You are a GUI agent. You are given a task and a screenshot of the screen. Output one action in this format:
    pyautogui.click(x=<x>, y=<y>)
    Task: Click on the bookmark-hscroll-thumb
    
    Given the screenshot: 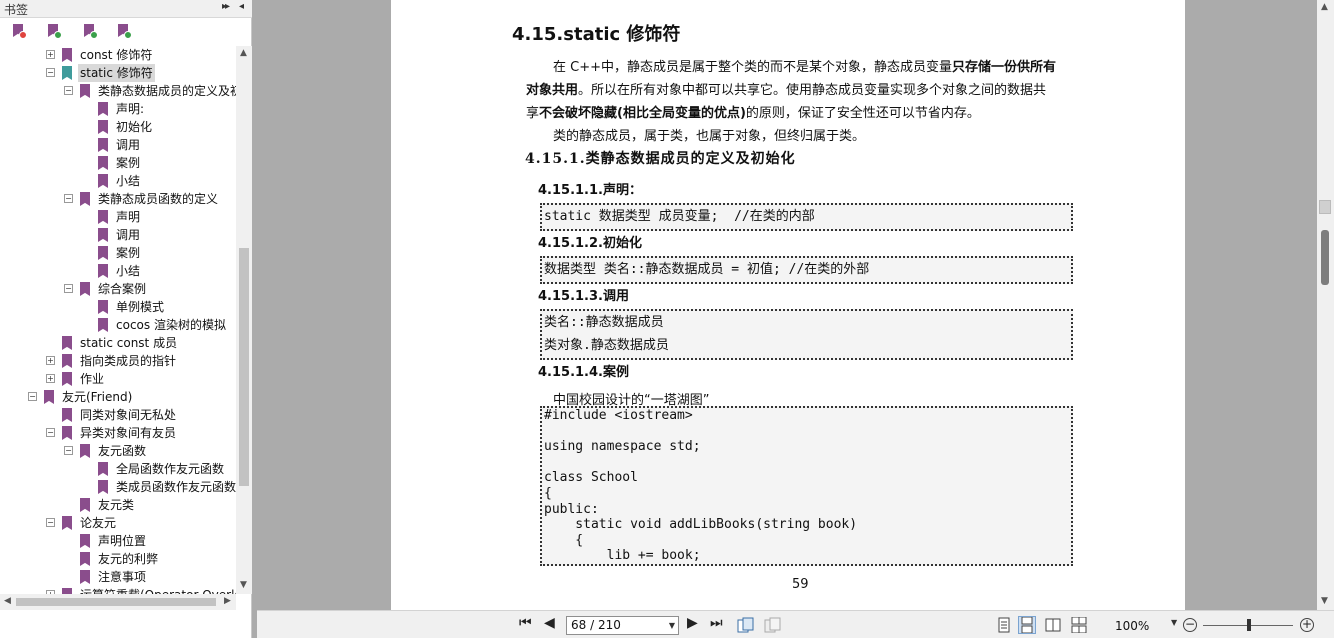 What is the action you would take?
    pyautogui.click(x=116, y=602)
    